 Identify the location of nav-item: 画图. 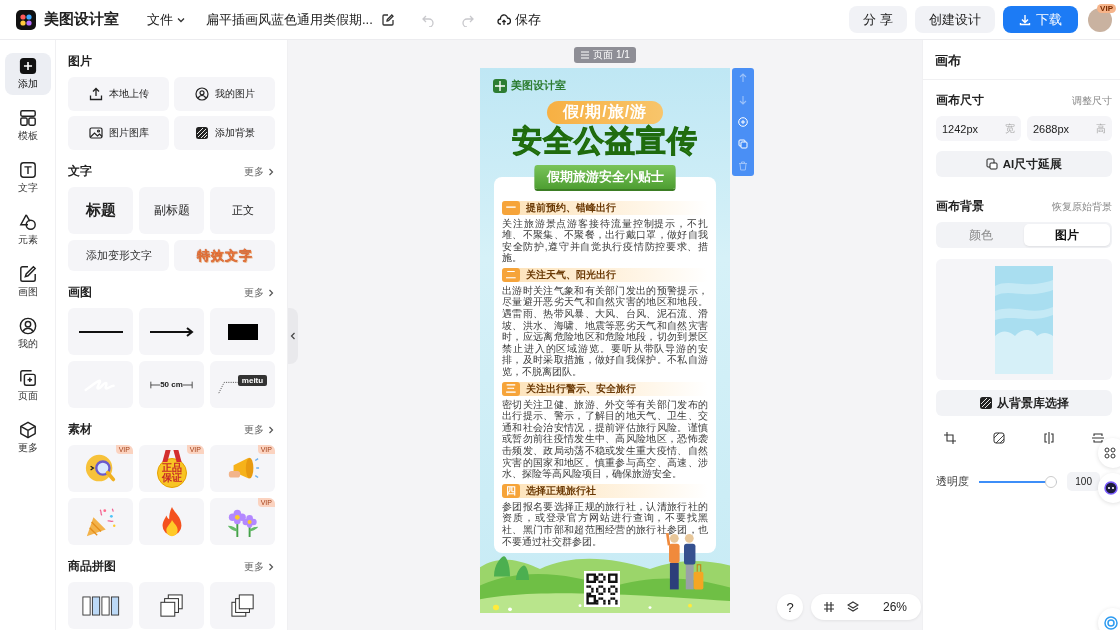
(27, 282).